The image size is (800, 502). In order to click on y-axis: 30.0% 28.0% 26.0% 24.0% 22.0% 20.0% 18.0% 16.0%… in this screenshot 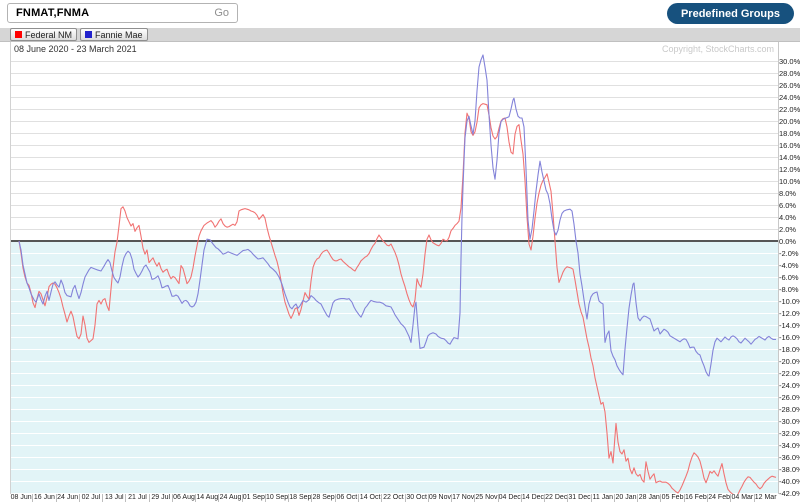, I will do `click(789, 270)`.